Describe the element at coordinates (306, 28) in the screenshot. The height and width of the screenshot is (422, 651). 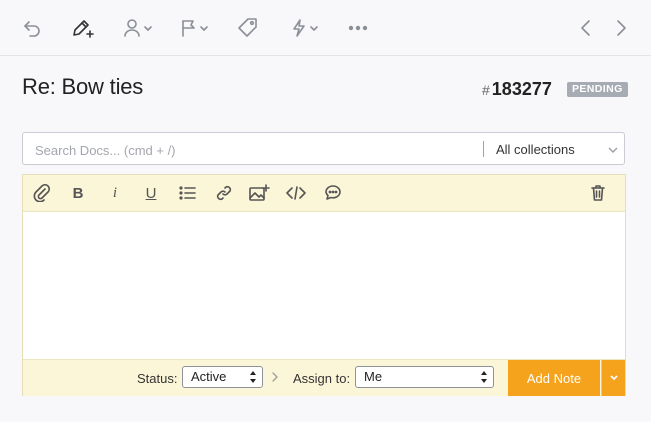
I see `bolt-icon` at that location.